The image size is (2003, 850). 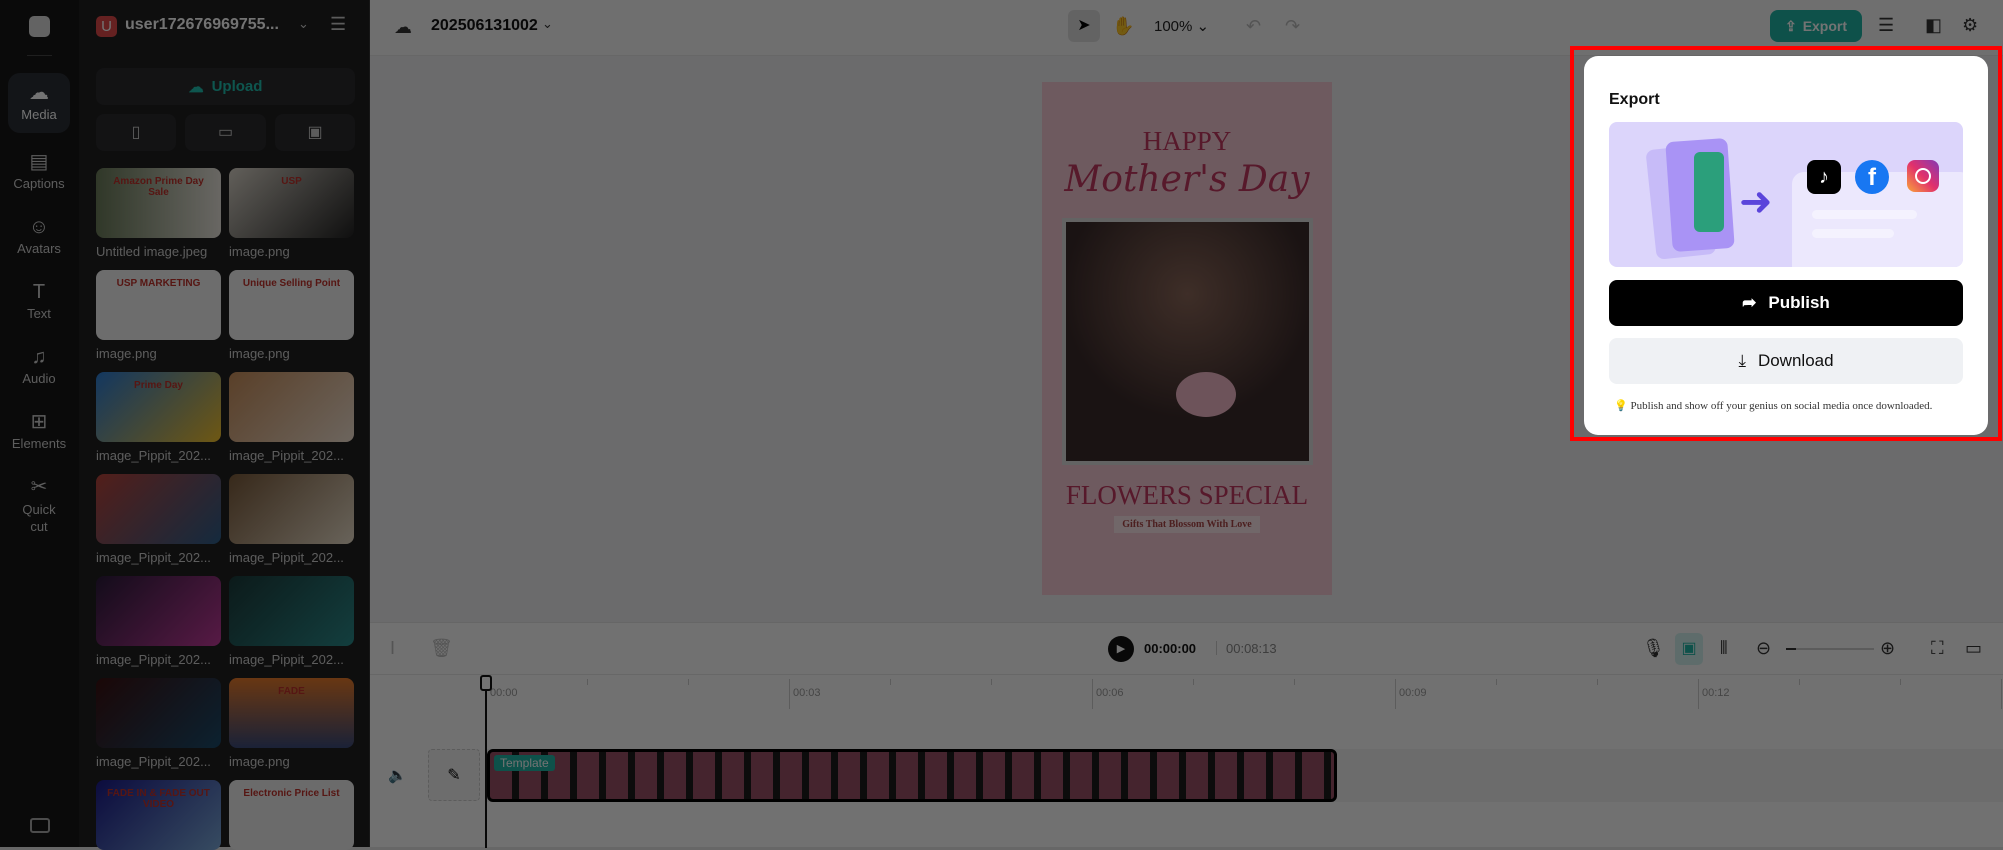 What do you see at coordinates (225, 86) in the screenshot?
I see `upload-button: ☁ Upload` at bounding box center [225, 86].